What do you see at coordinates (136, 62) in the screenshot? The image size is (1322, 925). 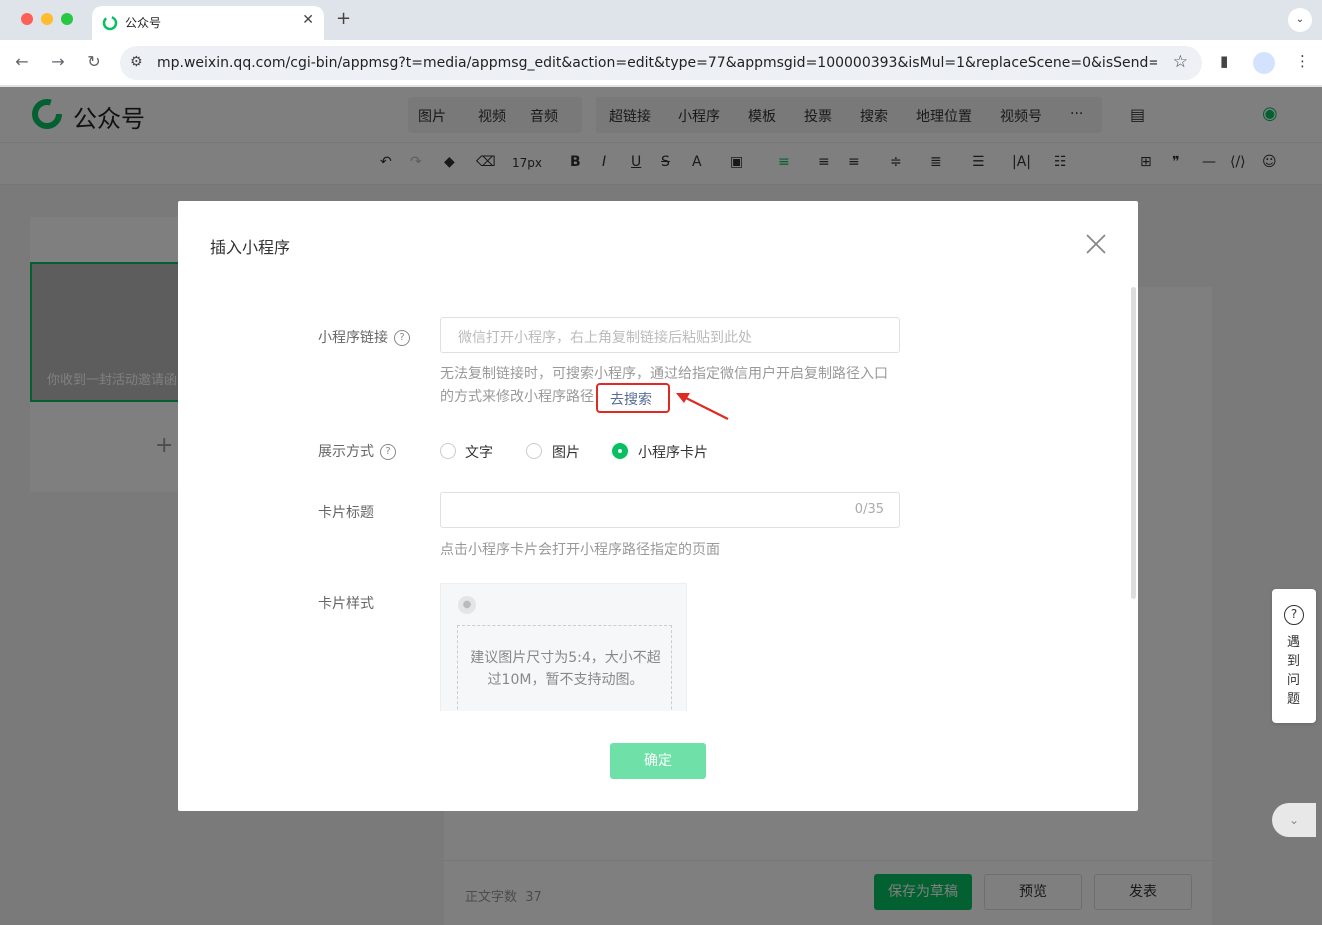 I see `site-settings-icon: ⚙` at bounding box center [136, 62].